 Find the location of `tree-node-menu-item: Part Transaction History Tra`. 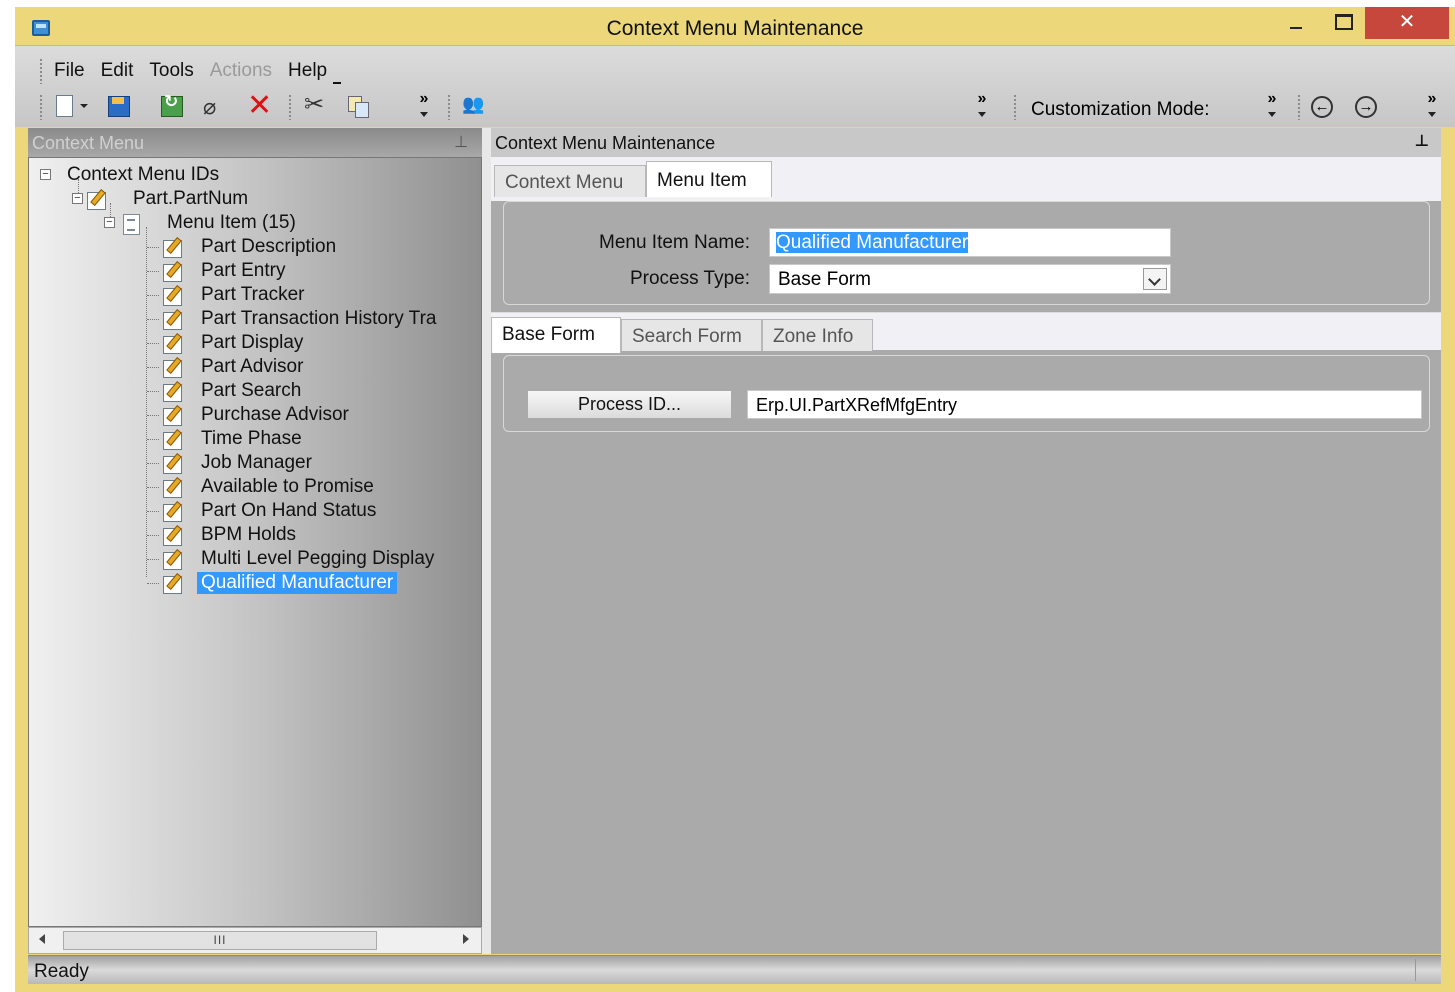

tree-node-menu-item: Part Transaction History Tra is located at coordinates (314, 320).